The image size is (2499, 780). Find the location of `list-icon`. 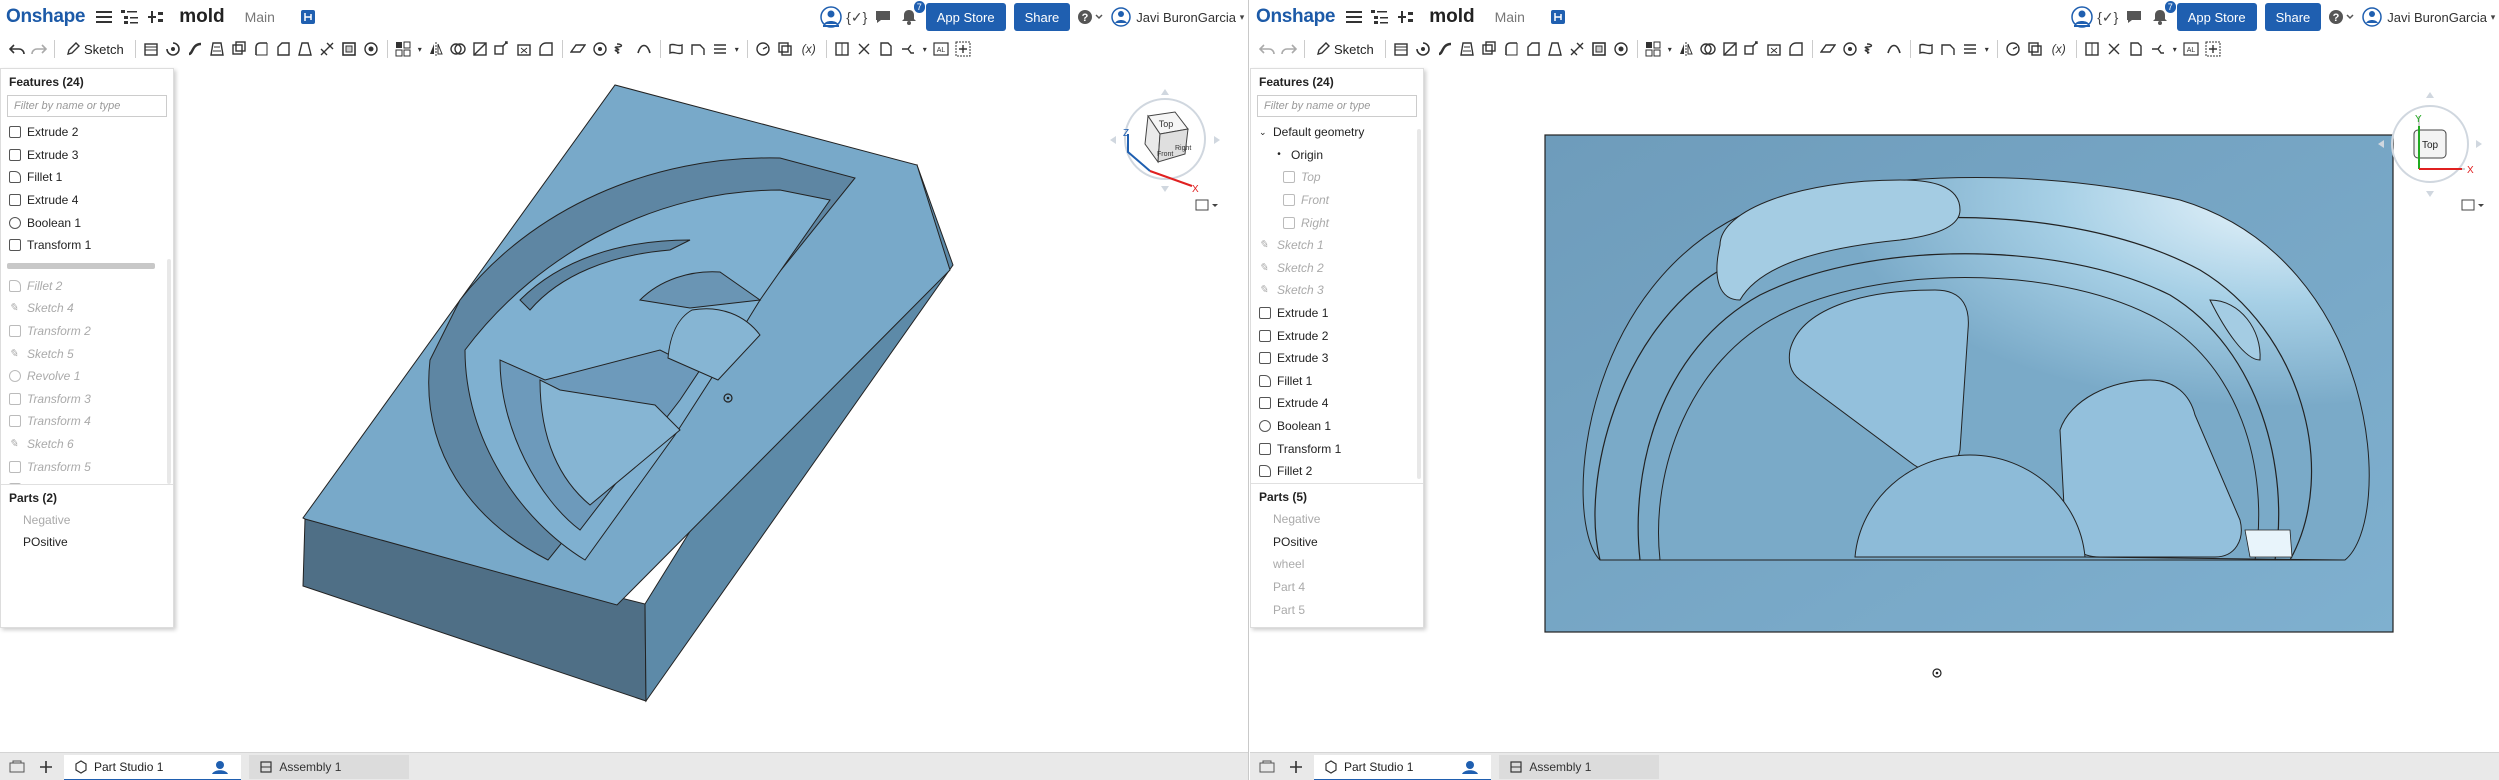

list-icon is located at coordinates (720, 49).